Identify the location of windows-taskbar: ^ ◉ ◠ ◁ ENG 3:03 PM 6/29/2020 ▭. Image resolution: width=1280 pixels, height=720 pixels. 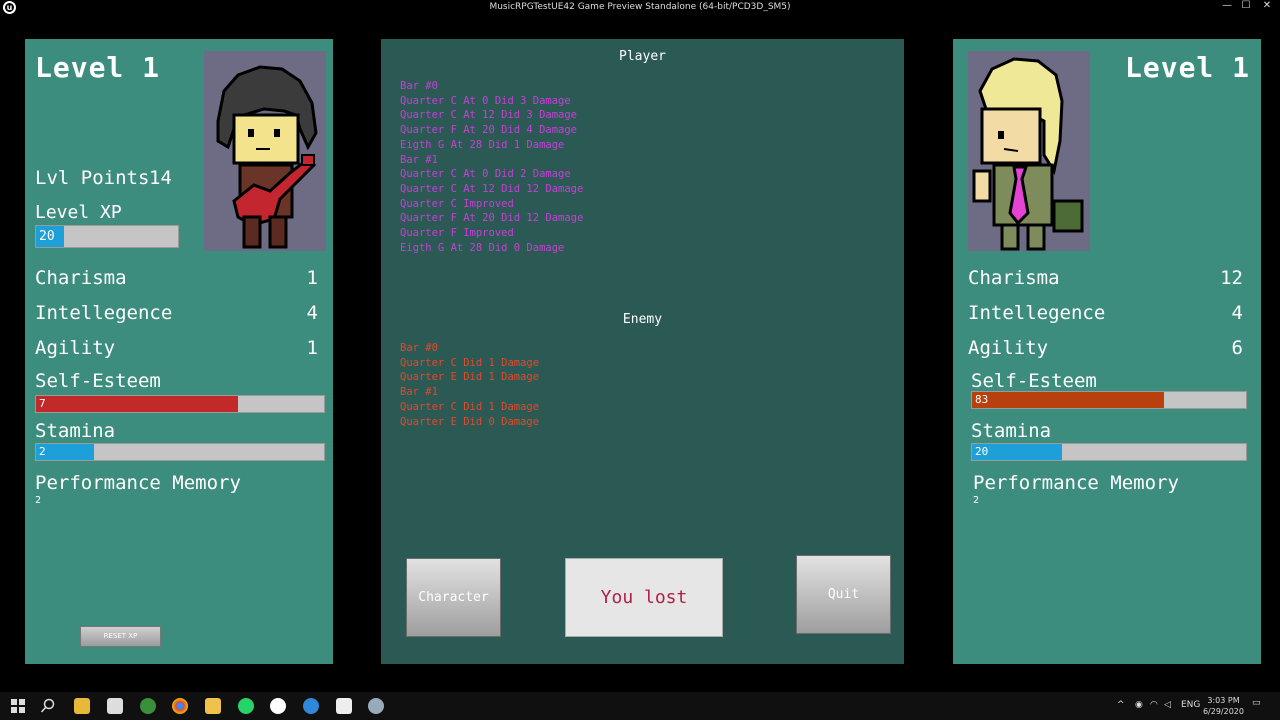
(640, 706).